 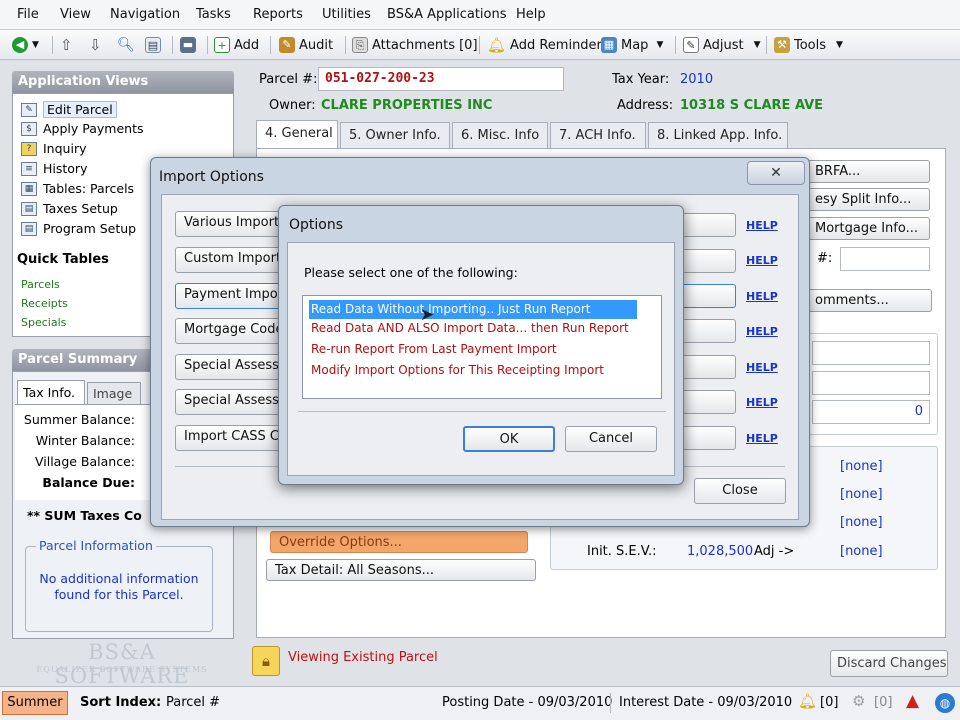 I want to click on none-link-3: [none], so click(x=861, y=522).